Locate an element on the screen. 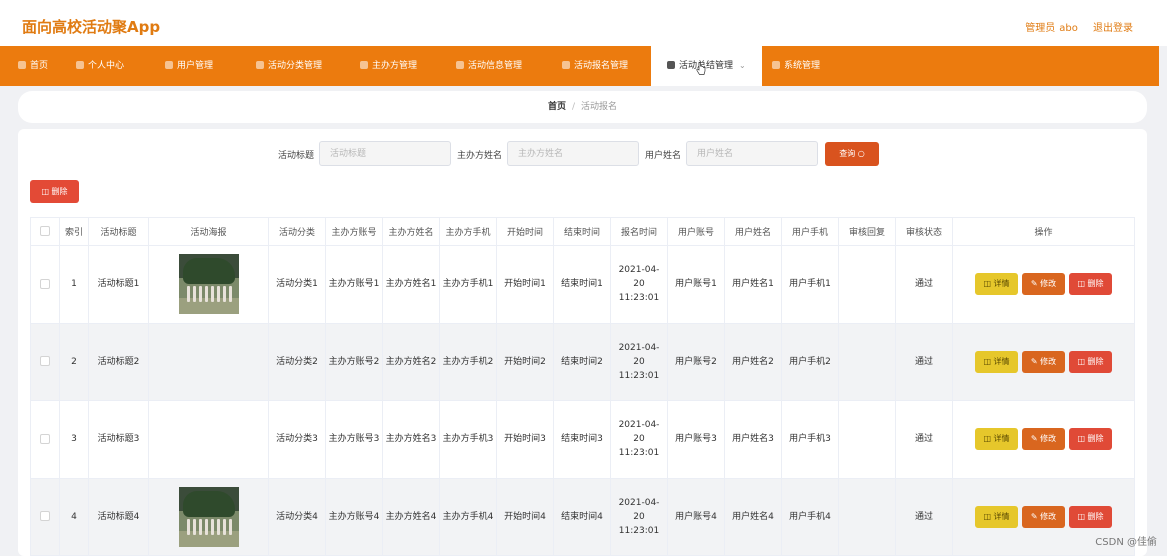 The height and width of the screenshot is (556, 1167). nav-item-signup: 活动报名管理 is located at coordinates (595, 66).